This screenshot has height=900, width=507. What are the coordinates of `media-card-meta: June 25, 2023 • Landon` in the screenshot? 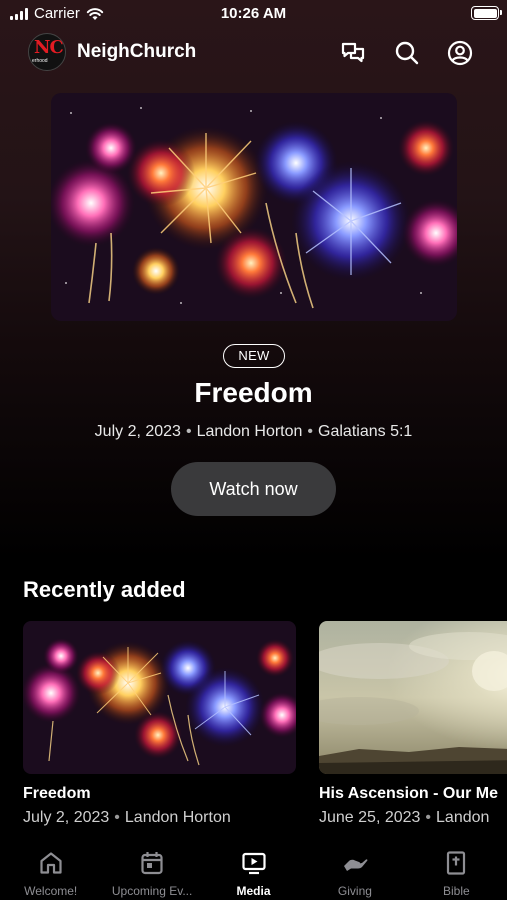 It's located at (413, 818).